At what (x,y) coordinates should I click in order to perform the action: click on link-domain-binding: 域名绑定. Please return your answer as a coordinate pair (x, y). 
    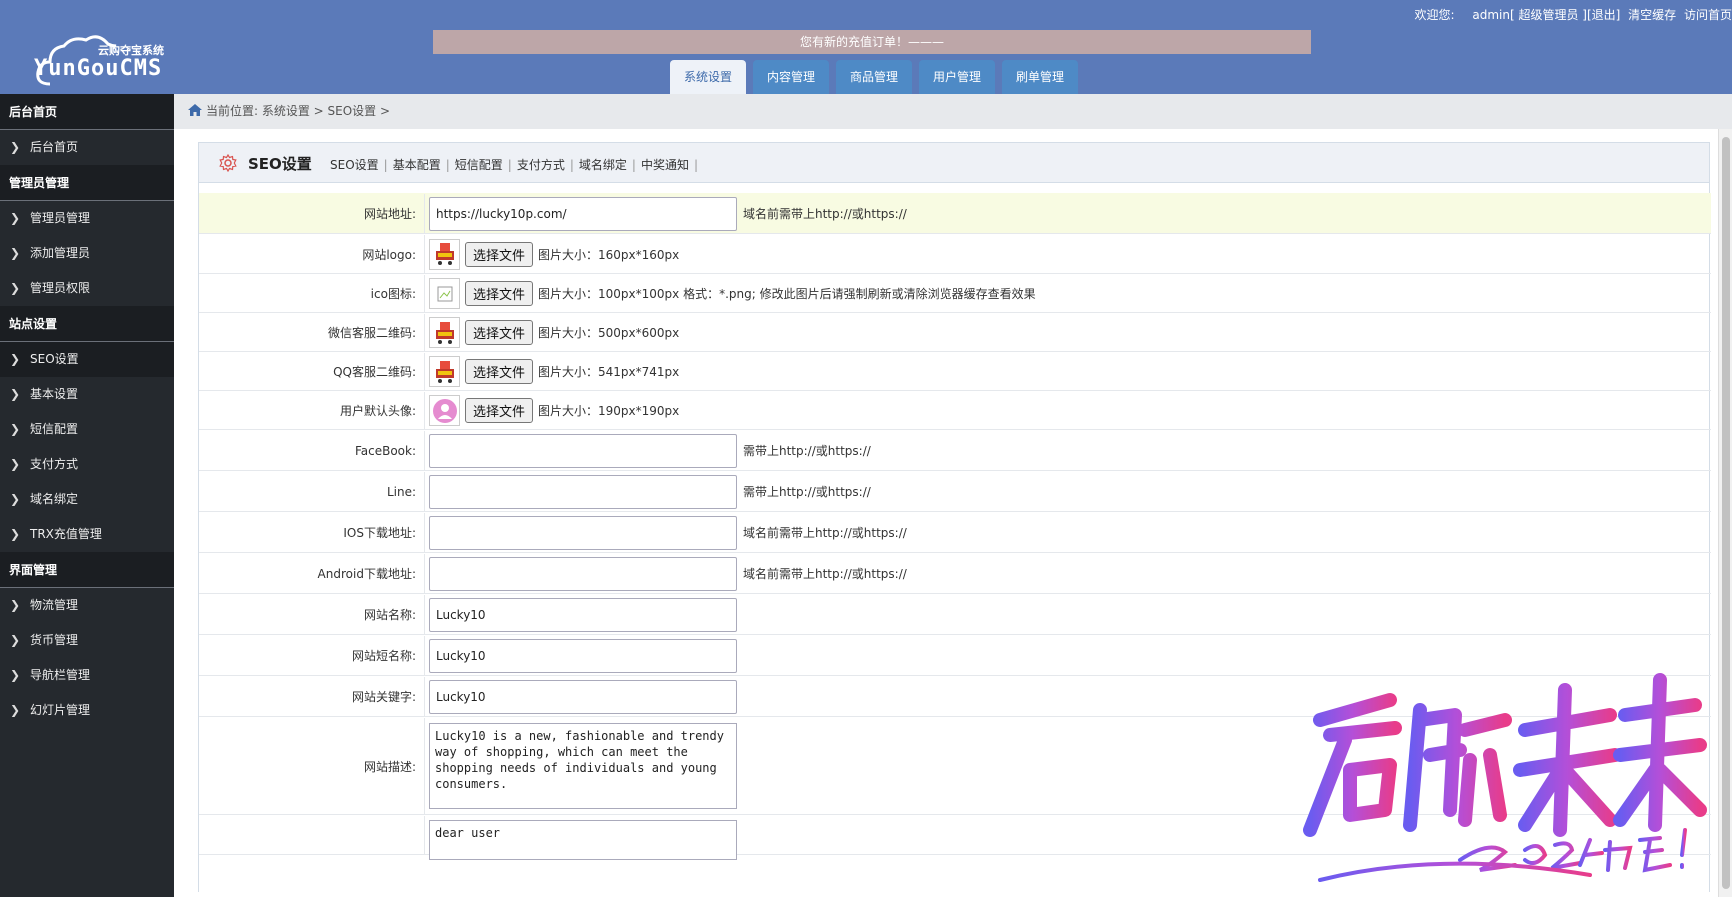
    Looking at the image, I should click on (603, 165).